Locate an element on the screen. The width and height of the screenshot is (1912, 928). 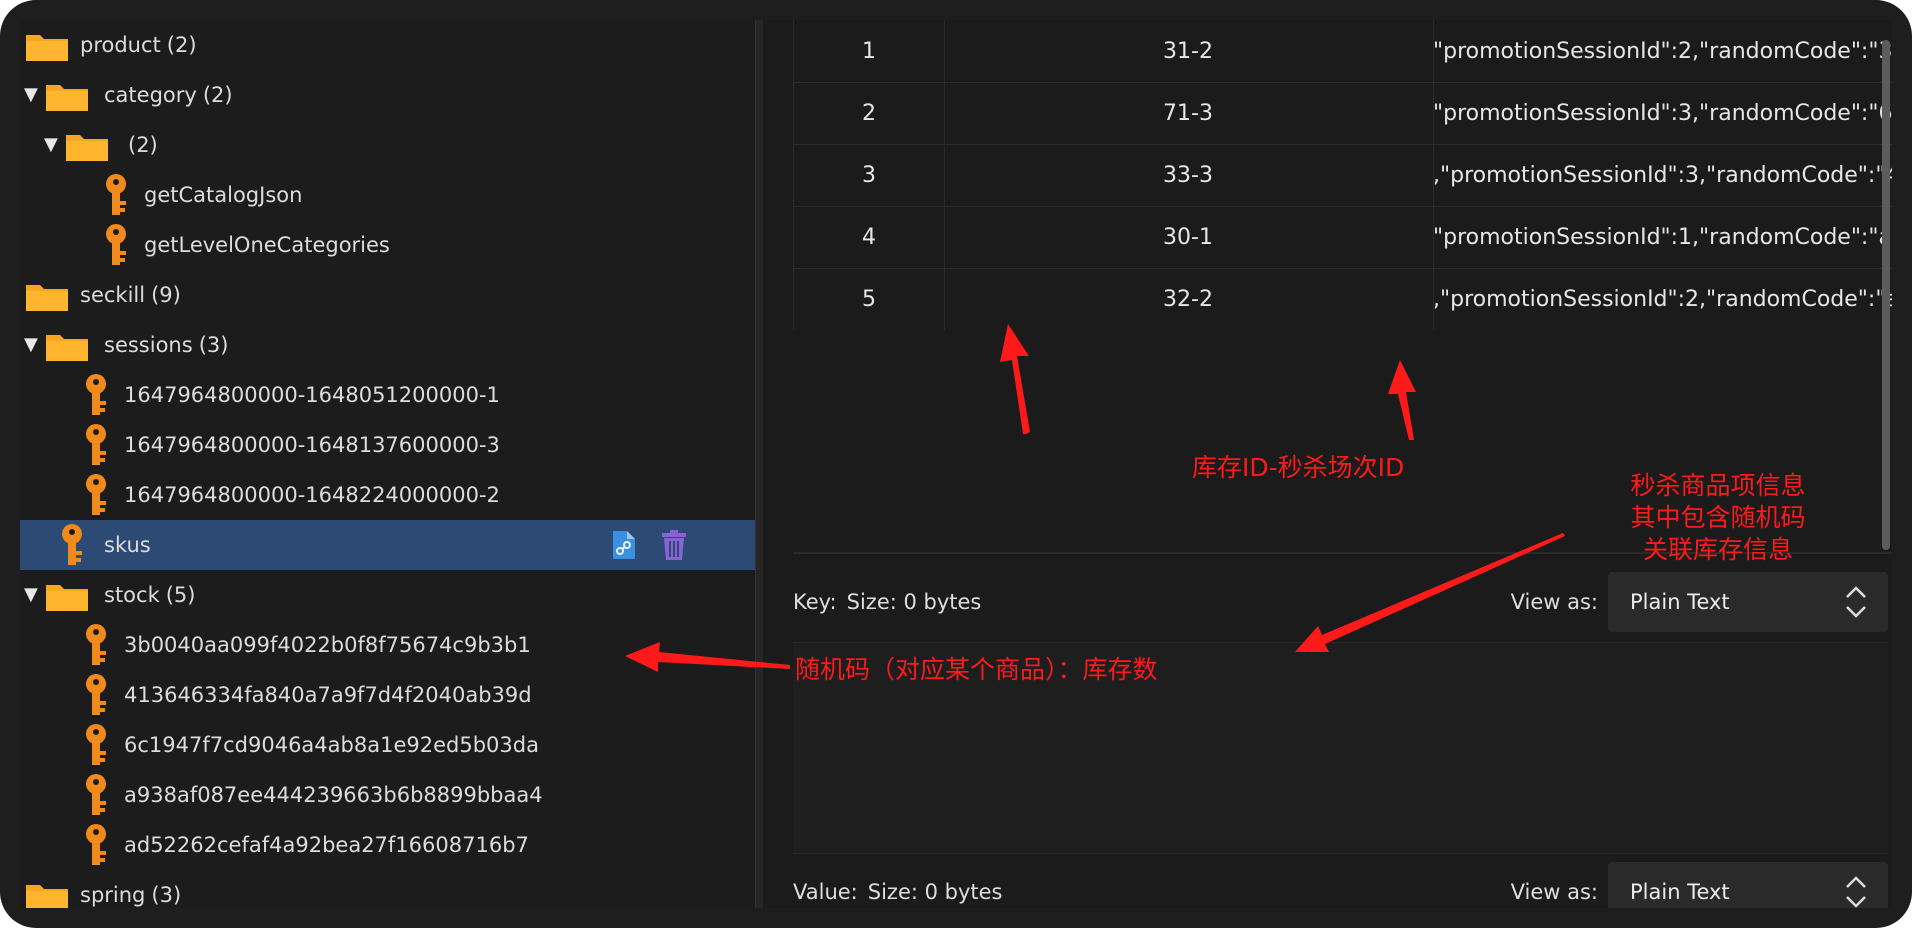
tree-key-session-3: 1647964800000-1648224000000-2 is located at coordinates (387, 495).